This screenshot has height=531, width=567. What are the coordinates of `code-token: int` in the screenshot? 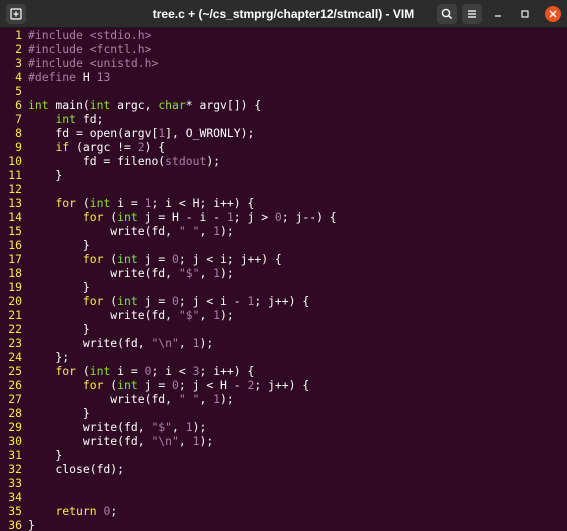 It's located at (38, 105).